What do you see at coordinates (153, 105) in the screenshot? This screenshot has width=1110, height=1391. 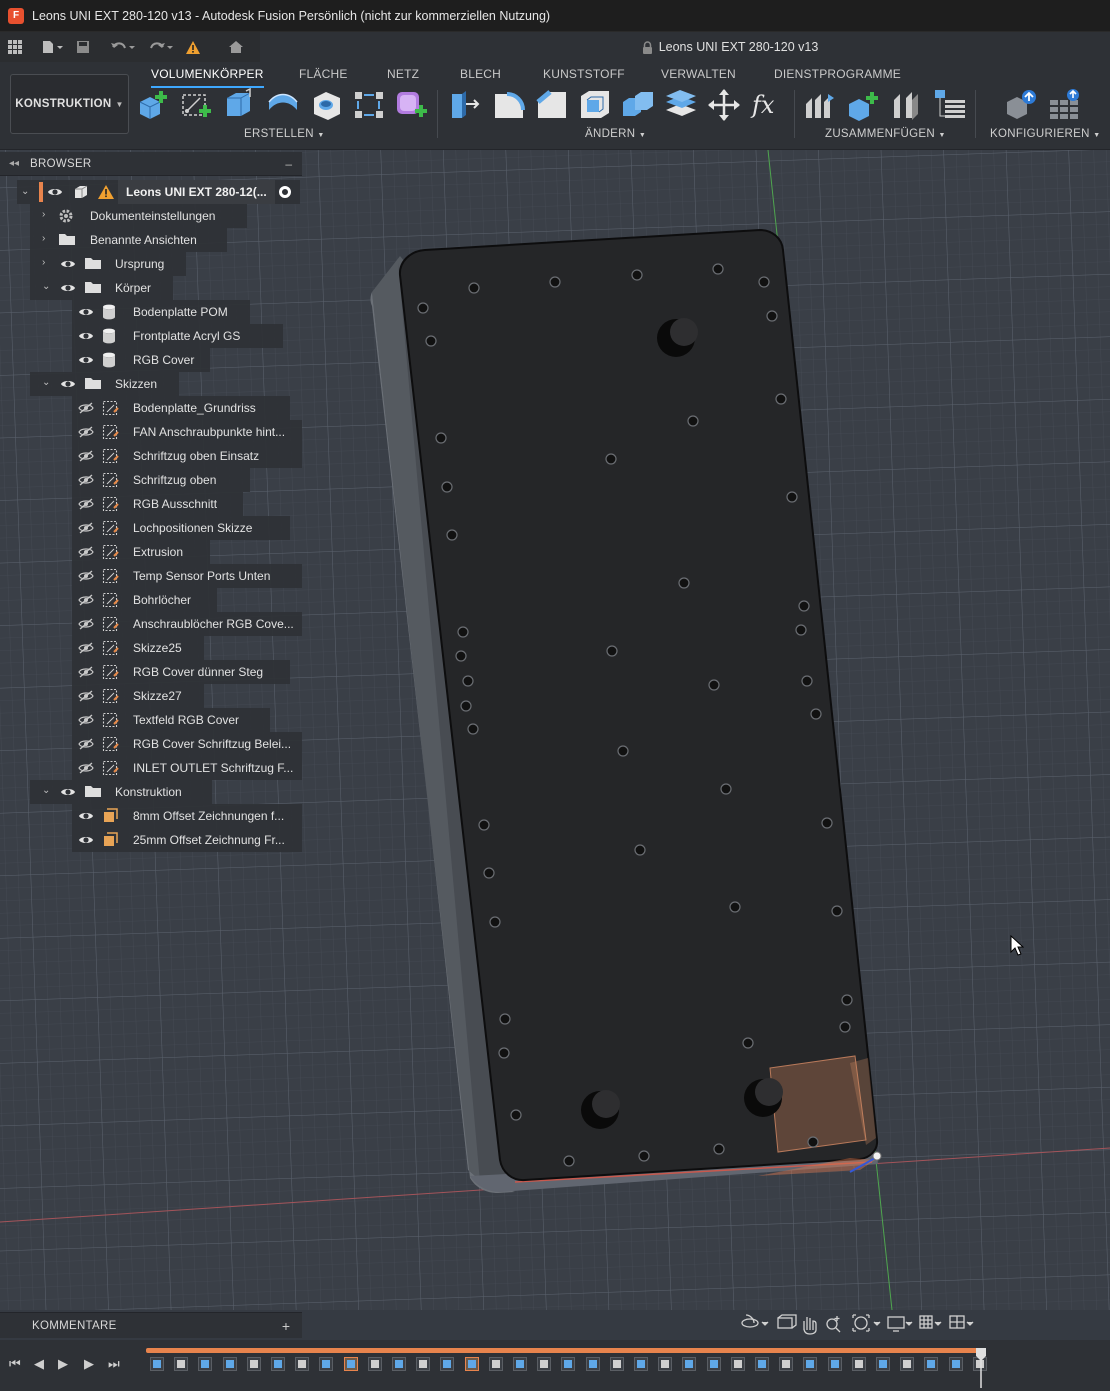 I see `new-component-icon` at bounding box center [153, 105].